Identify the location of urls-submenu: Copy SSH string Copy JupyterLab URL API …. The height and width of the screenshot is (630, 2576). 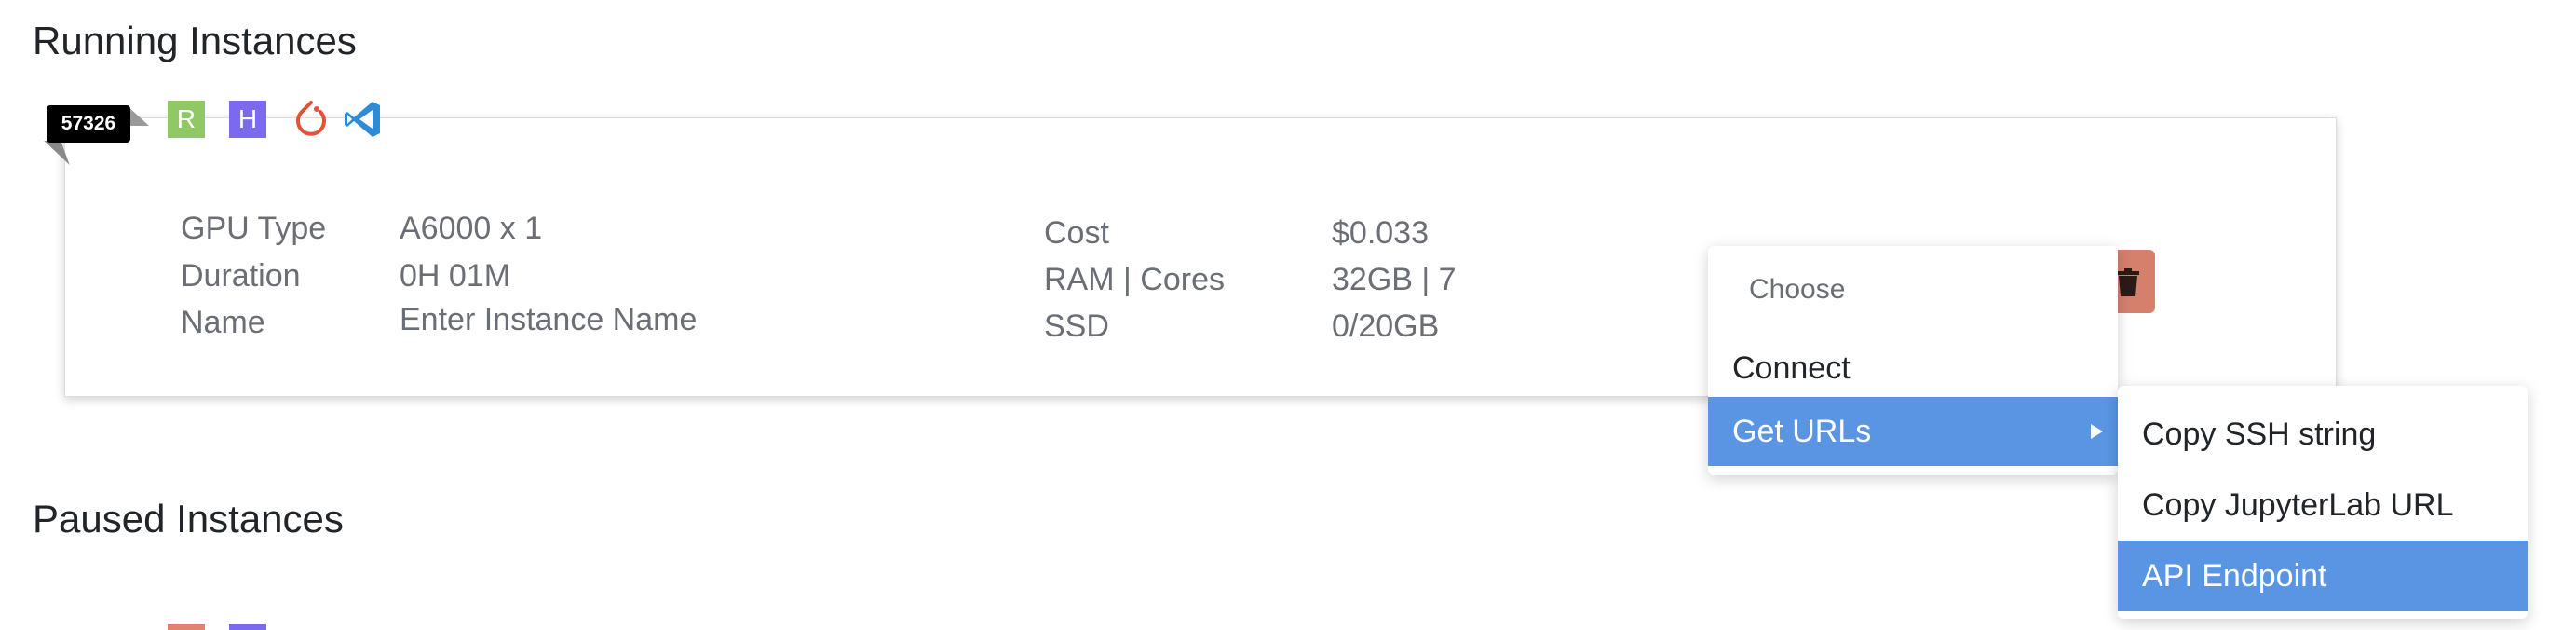
(2323, 502).